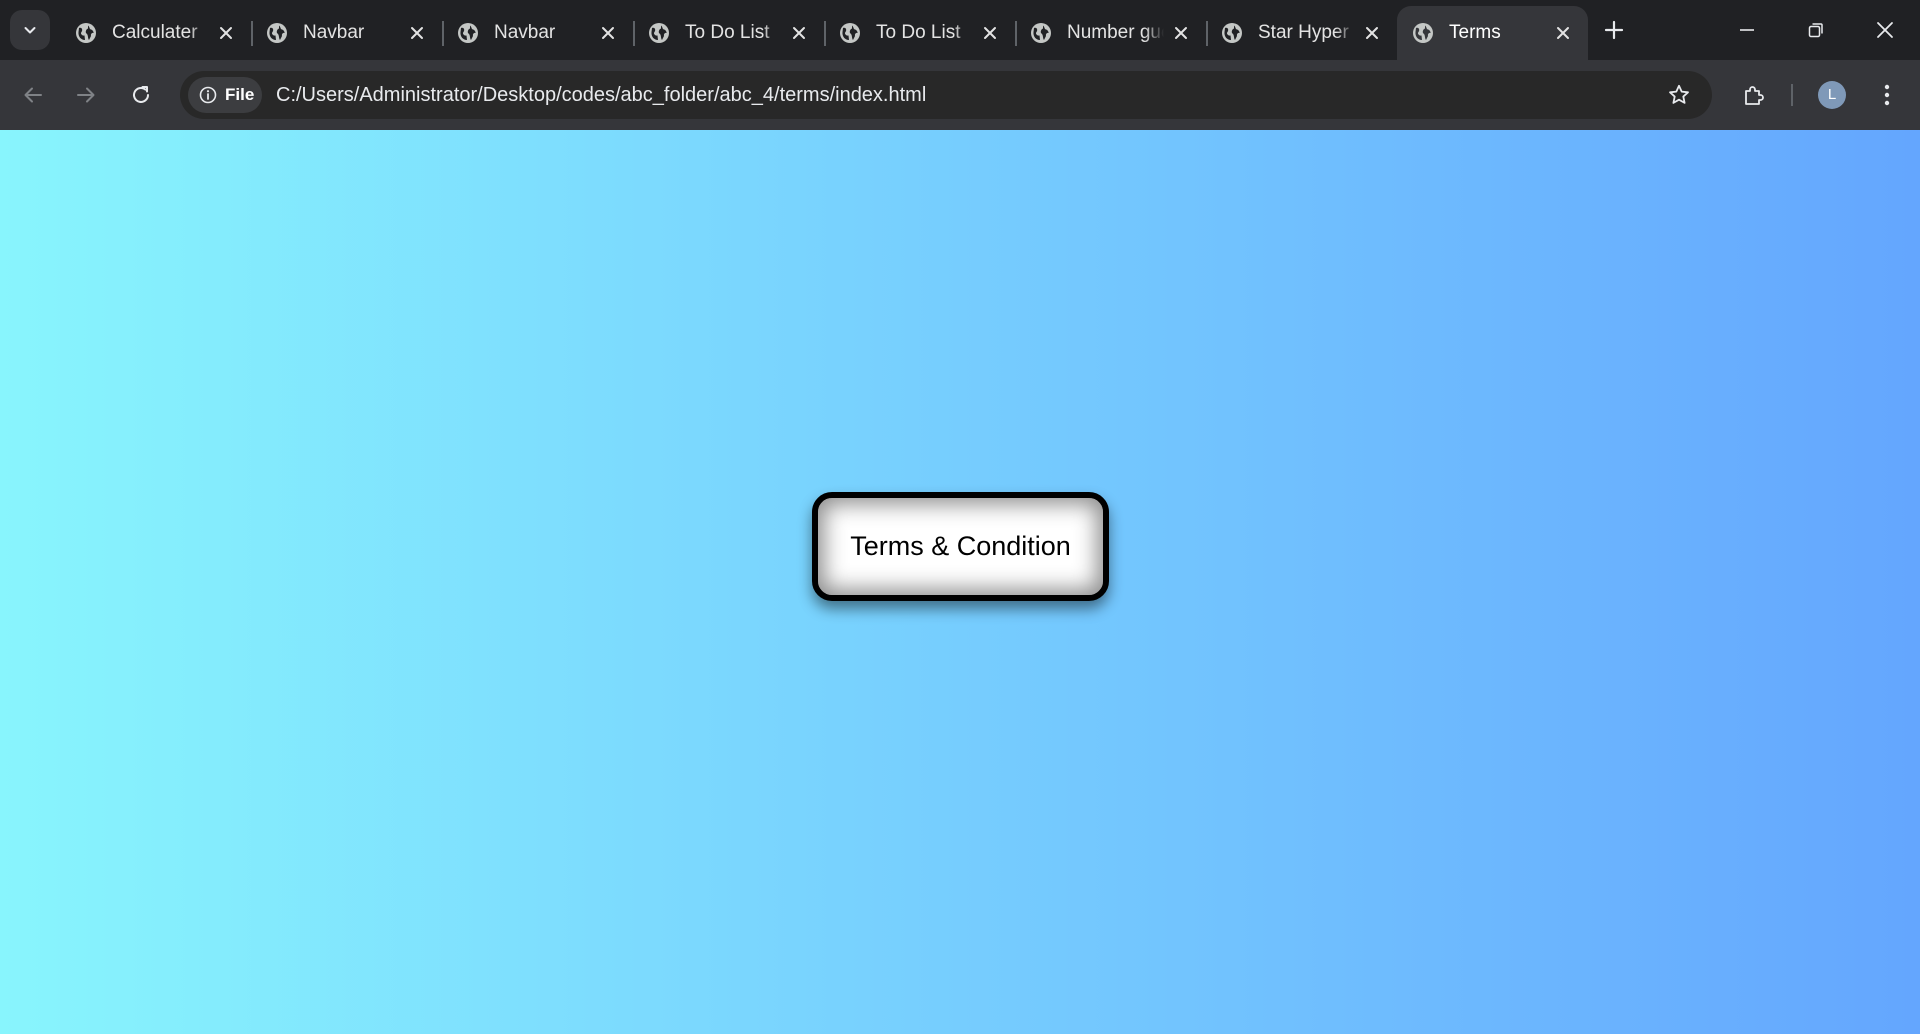 The image size is (1920, 1034). I want to click on back-button, so click(33, 95).